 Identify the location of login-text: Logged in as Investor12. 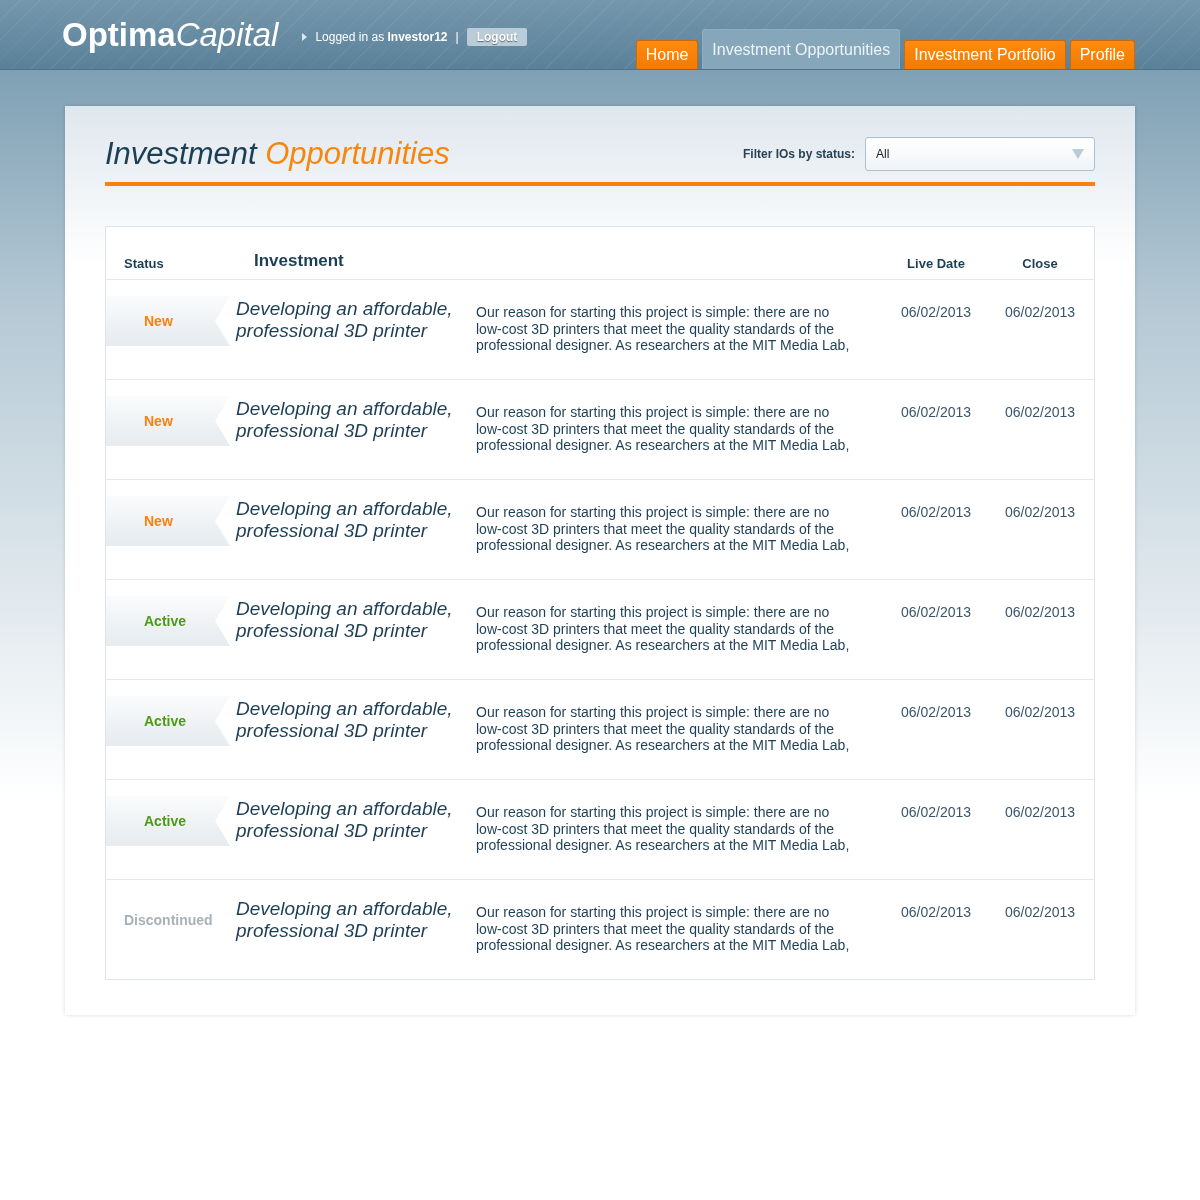
(381, 36).